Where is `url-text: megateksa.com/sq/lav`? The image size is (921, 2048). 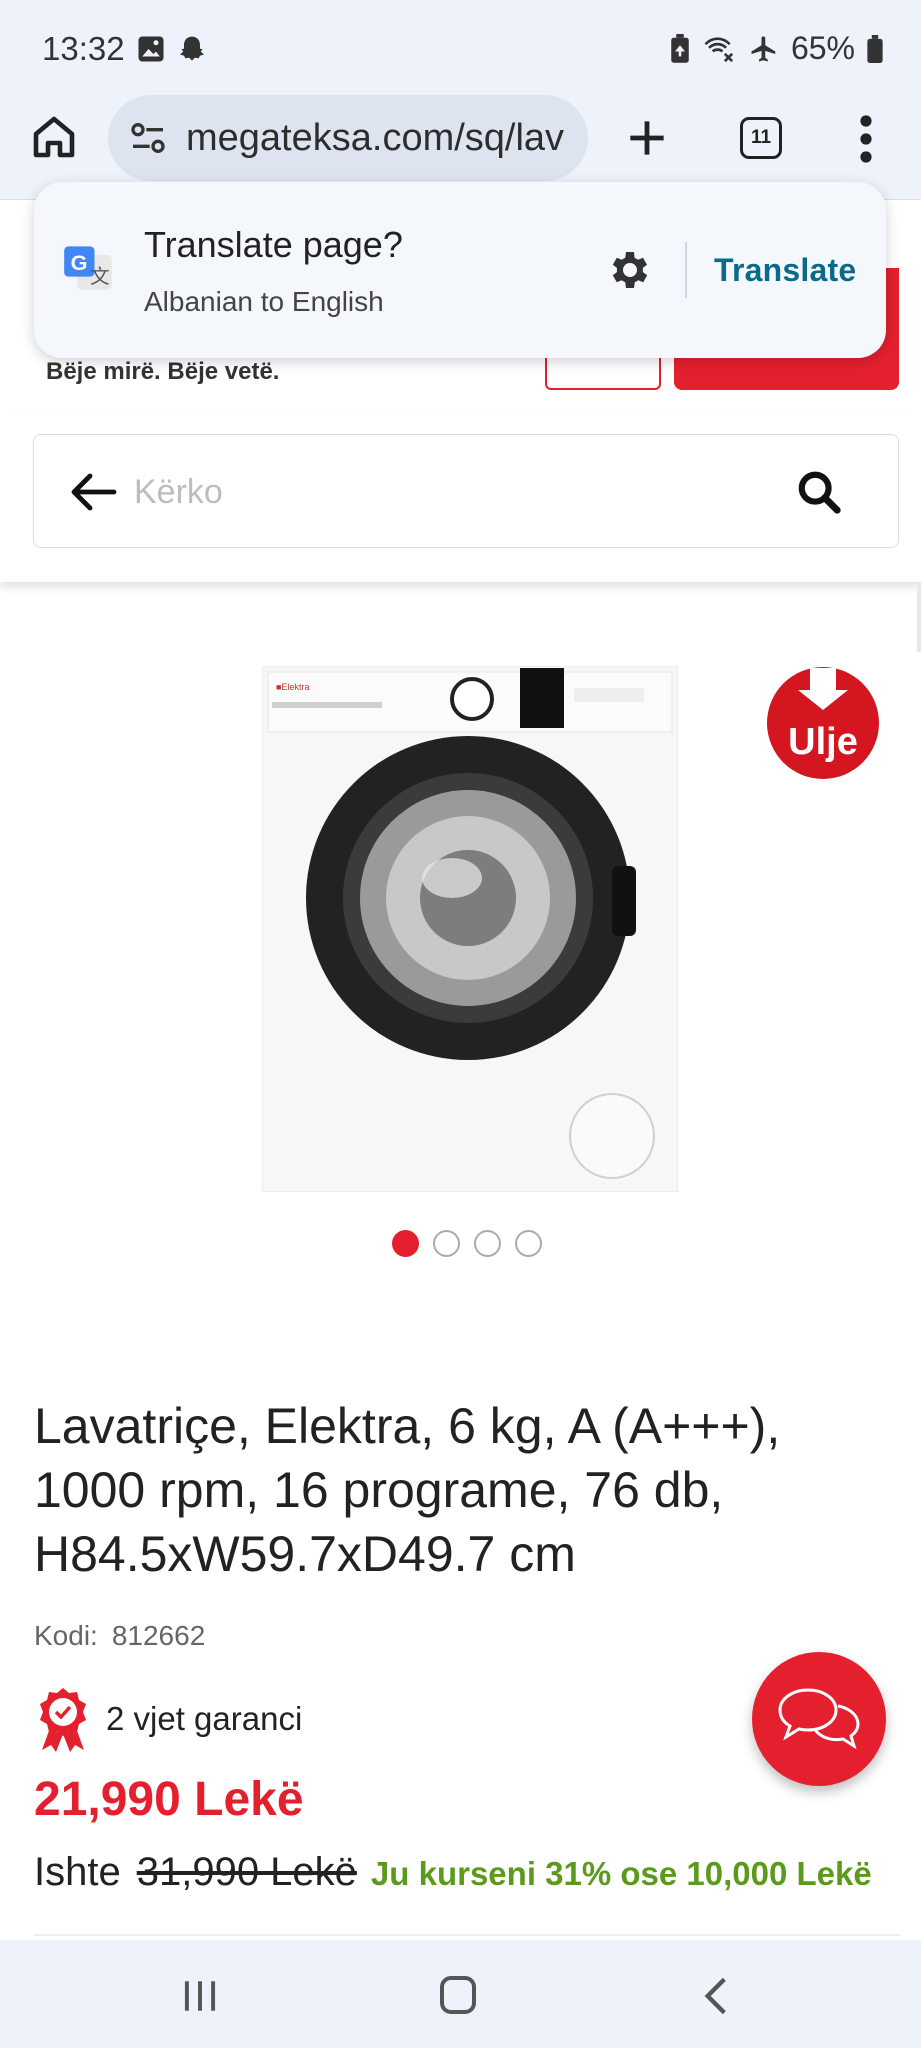 url-text: megateksa.com/sq/lav is located at coordinates (375, 137).